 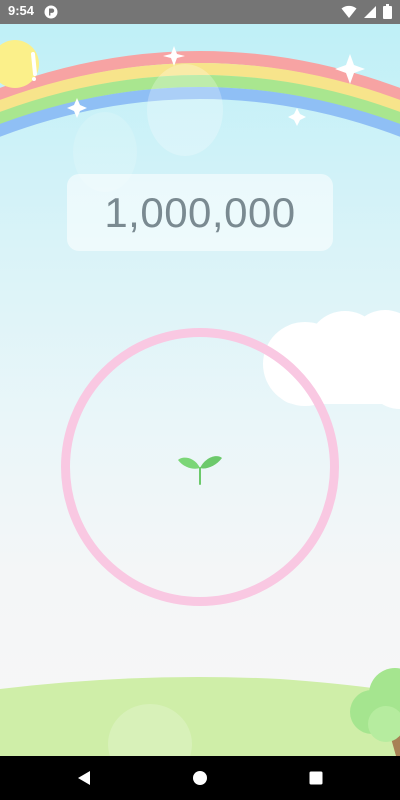 I want to click on cellular-signal-icon, so click(x=370, y=11).